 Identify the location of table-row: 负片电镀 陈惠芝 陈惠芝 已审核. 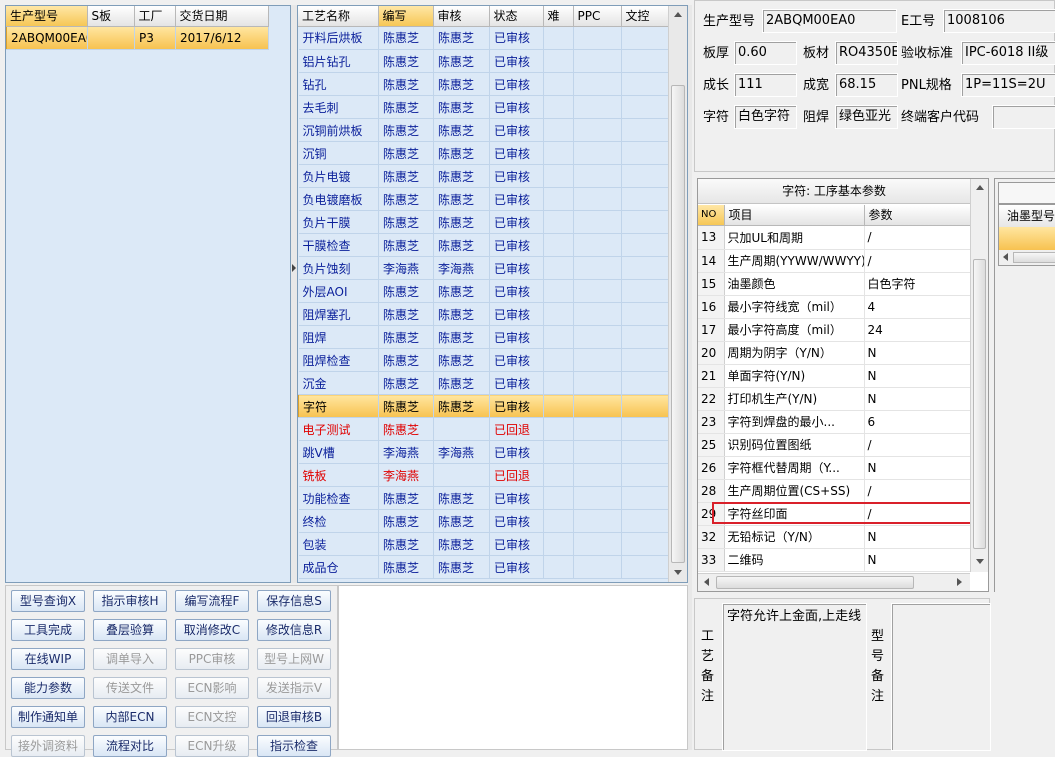
(483, 176).